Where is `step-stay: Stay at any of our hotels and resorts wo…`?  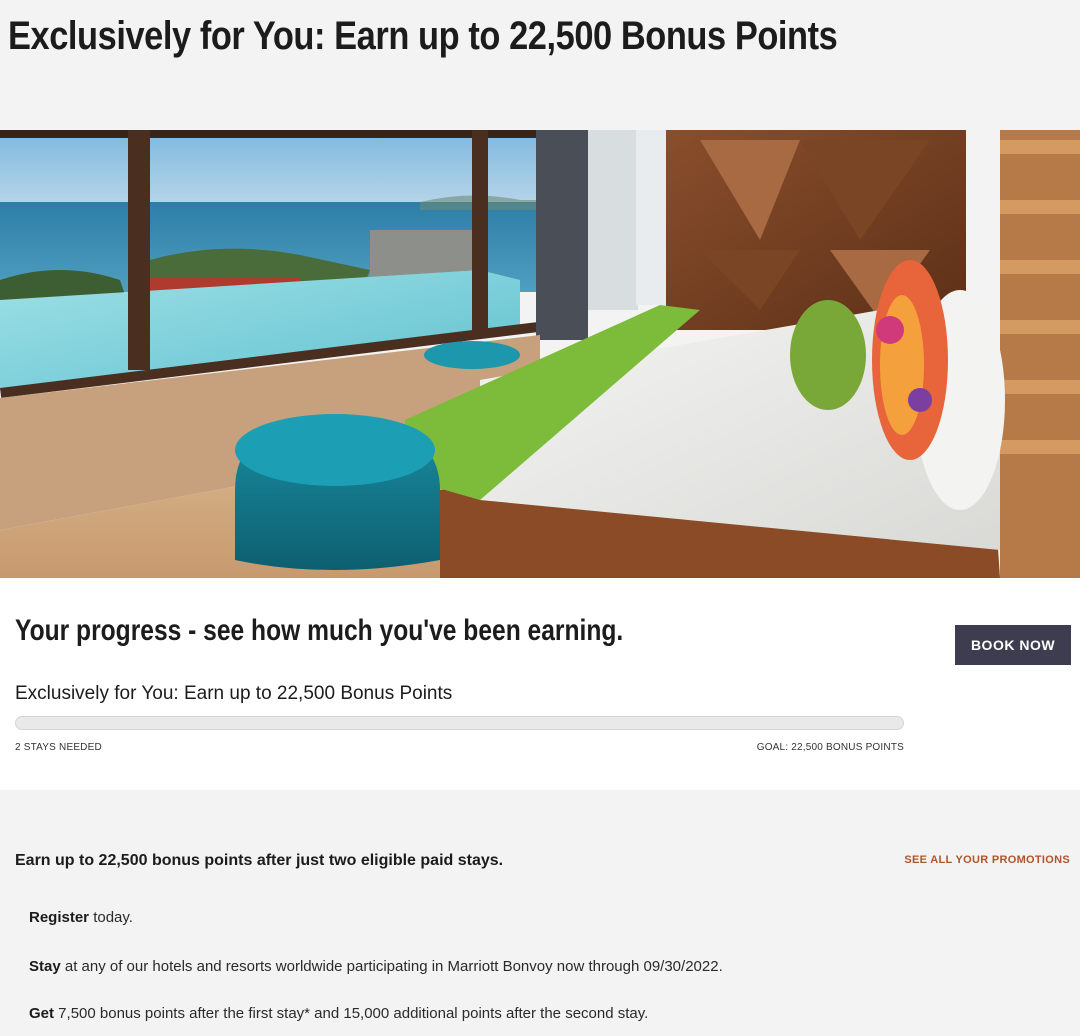
step-stay: Stay at any of our hotels and resorts wo… is located at coordinates (376, 966).